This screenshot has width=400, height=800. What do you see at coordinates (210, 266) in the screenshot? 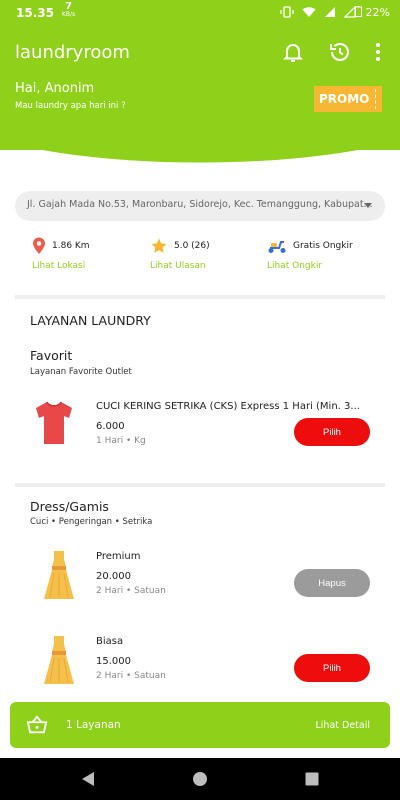
I see `lihat-ulasan-link: Lihat Ulasan` at bounding box center [210, 266].